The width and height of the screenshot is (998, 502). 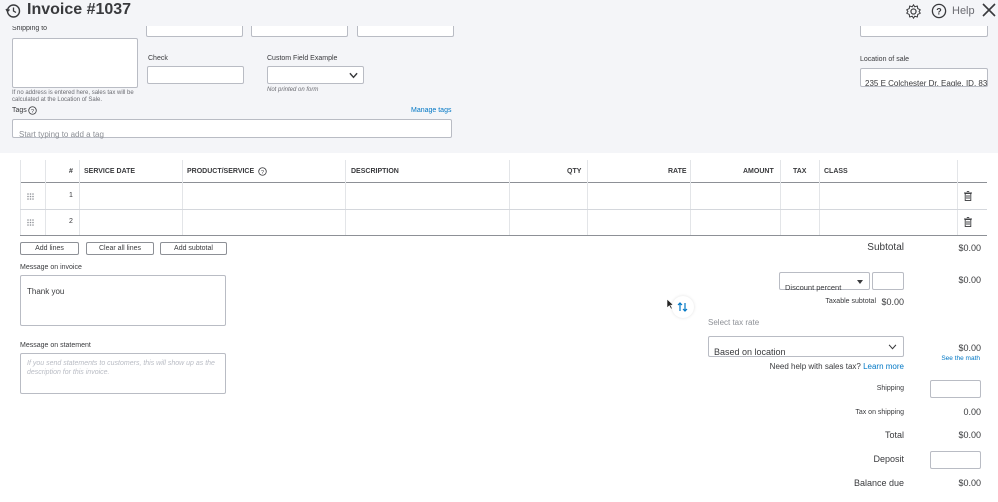 I want to click on shipping-to-label: Shipping to, so click(x=30, y=29).